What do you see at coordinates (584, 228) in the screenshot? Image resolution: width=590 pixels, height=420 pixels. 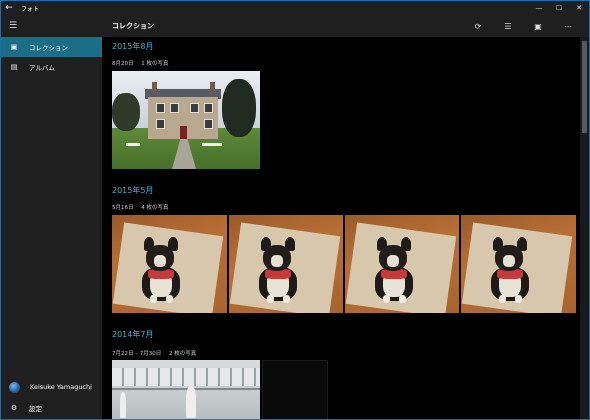 I see `vertical-scrollbar` at bounding box center [584, 228].